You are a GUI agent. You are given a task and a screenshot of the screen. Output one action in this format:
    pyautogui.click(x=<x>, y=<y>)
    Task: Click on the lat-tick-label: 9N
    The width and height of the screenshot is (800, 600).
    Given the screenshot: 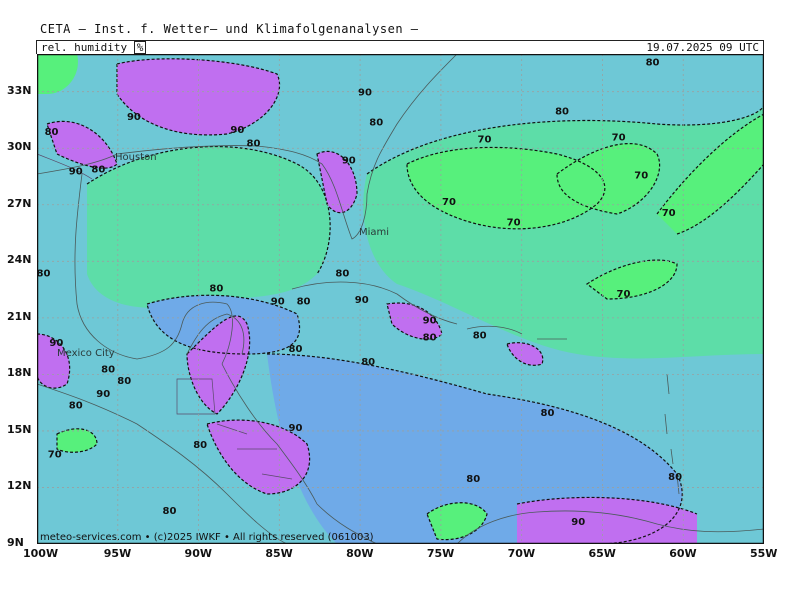 What is the action you would take?
    pyautogui.click(x=15, y=542)
    